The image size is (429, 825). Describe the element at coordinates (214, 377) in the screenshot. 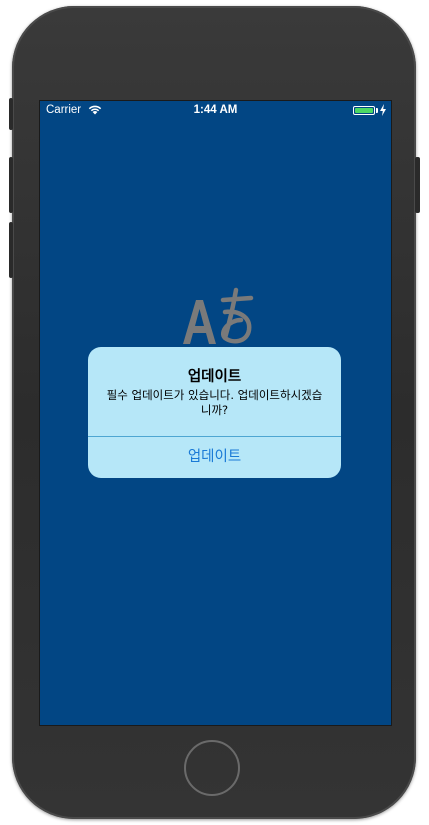

I see `alert-title: 업데이트` at that location.